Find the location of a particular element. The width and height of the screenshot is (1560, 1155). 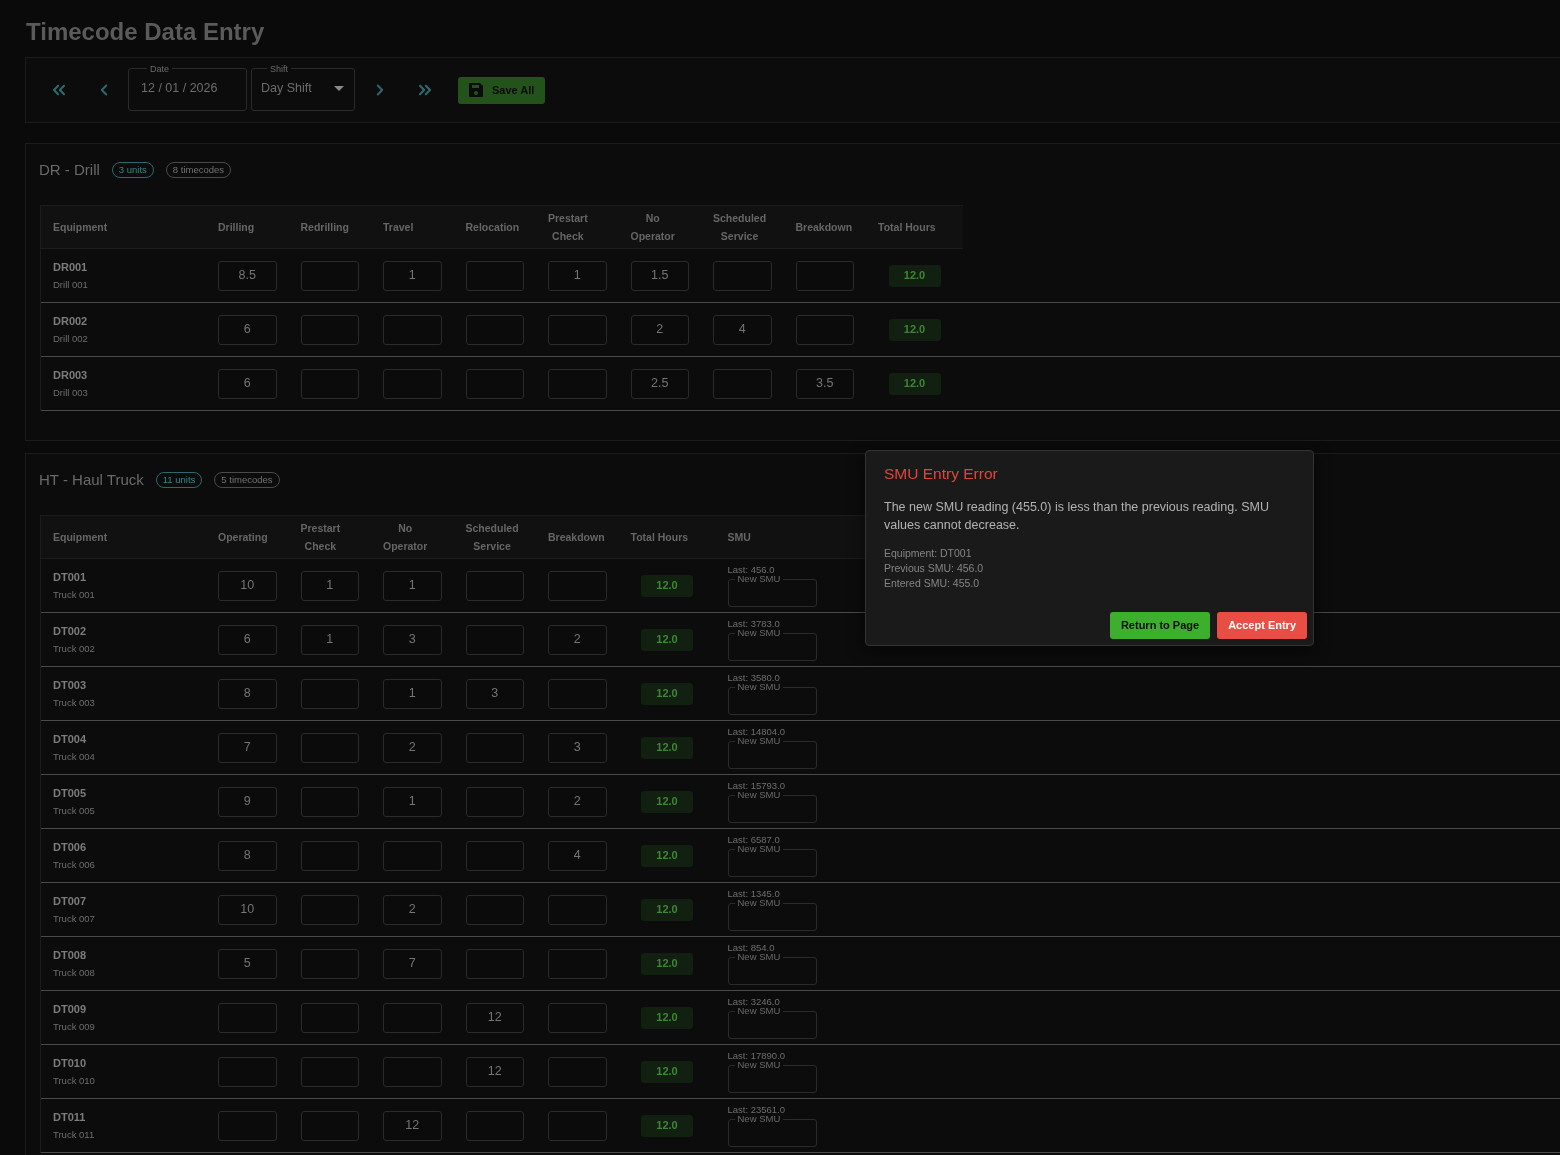

total-hours-badge: 12.0 is located at coordinates (667, 855).